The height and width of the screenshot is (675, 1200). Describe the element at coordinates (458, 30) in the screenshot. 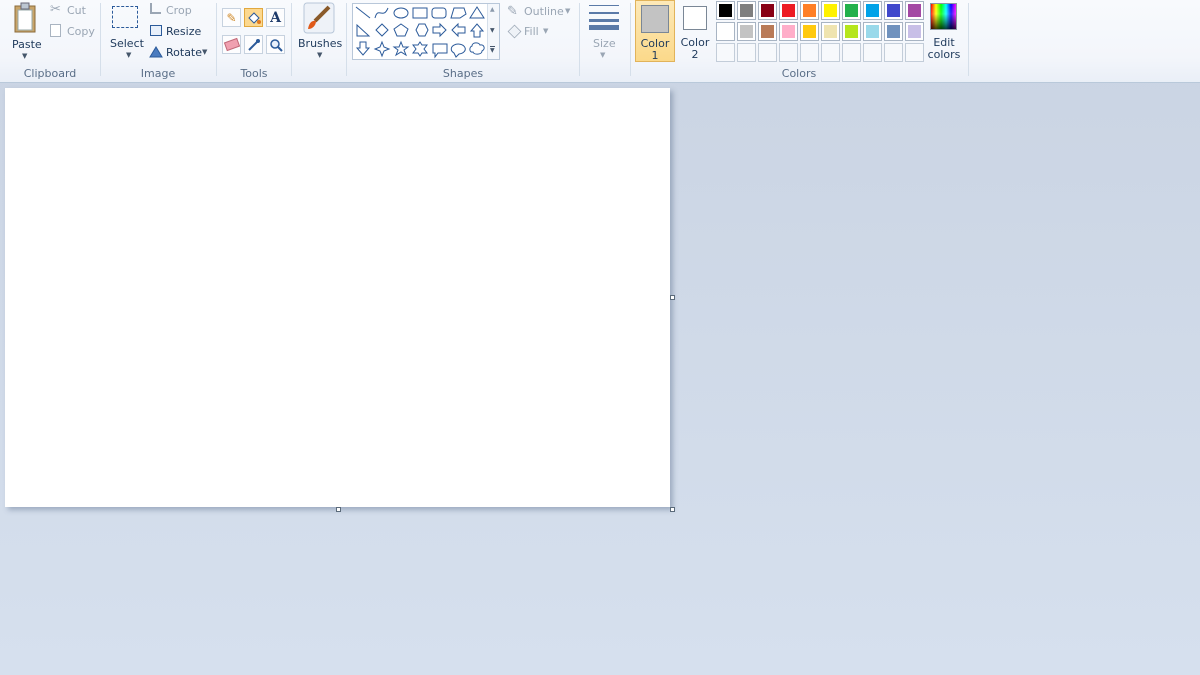

I see `left-arrow-shape-icon` at that location.